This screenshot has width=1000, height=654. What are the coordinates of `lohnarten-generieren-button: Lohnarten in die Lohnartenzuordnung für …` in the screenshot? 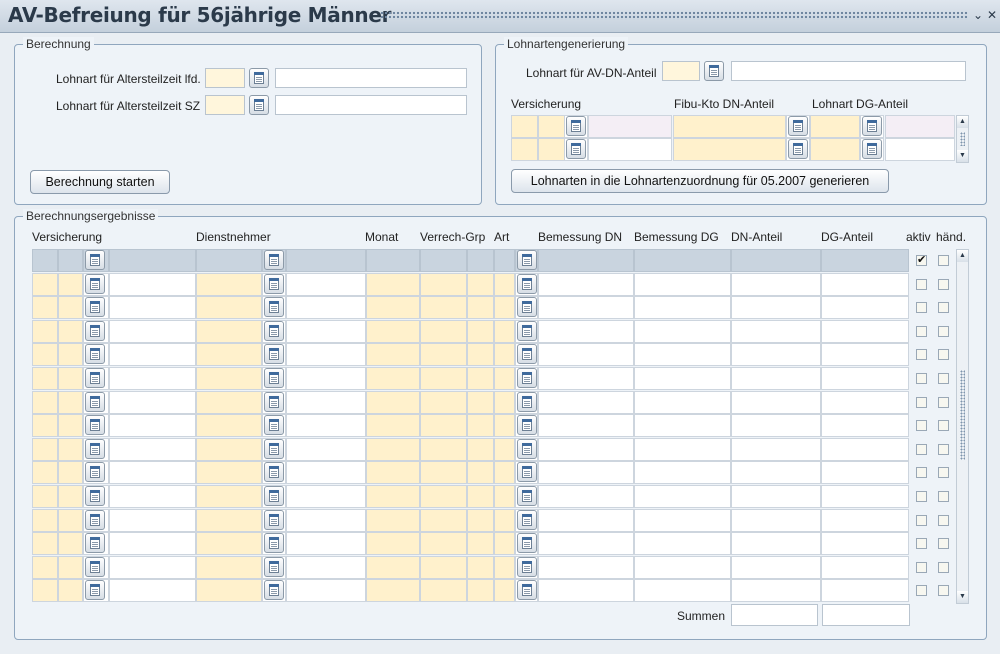 It's located at (700, 181).